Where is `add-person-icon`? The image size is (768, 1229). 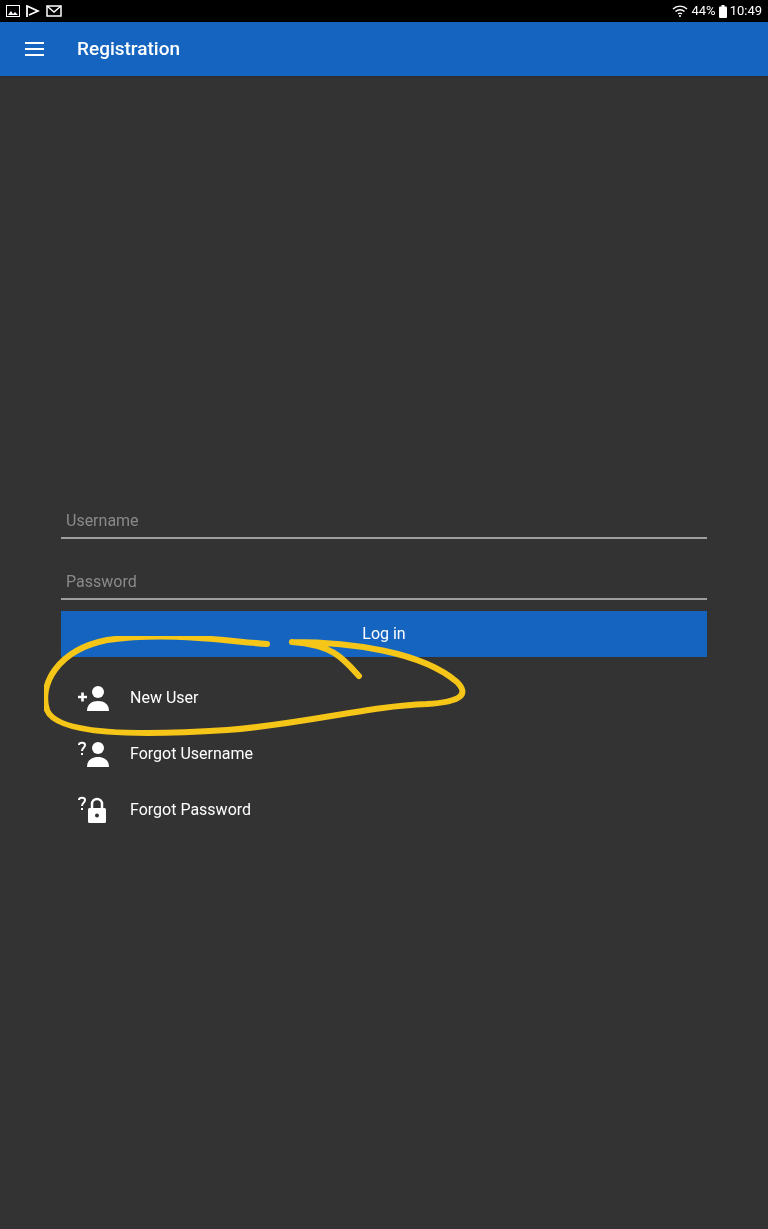
add-person-icon is located at coordinates (94, 698).